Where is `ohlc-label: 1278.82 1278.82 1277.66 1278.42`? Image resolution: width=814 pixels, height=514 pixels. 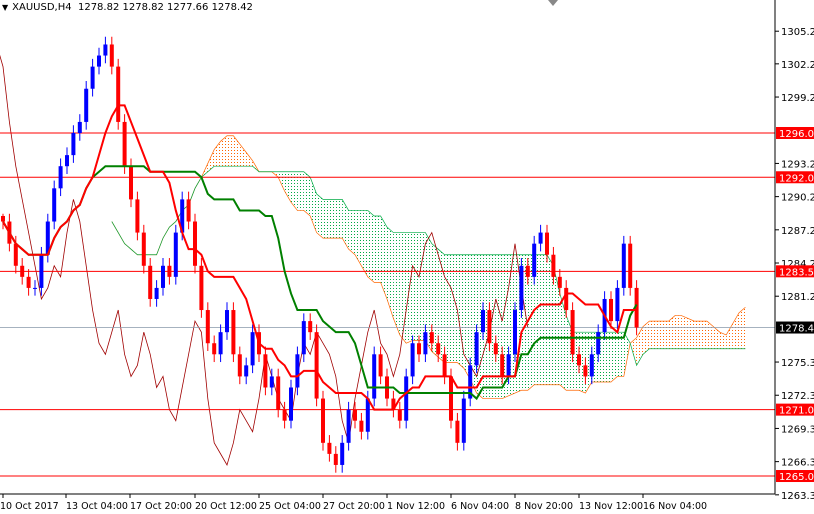
ohlc-label: 1278.82 1278.82 1277.66 1278.42 is located at coordinates (165, 7).